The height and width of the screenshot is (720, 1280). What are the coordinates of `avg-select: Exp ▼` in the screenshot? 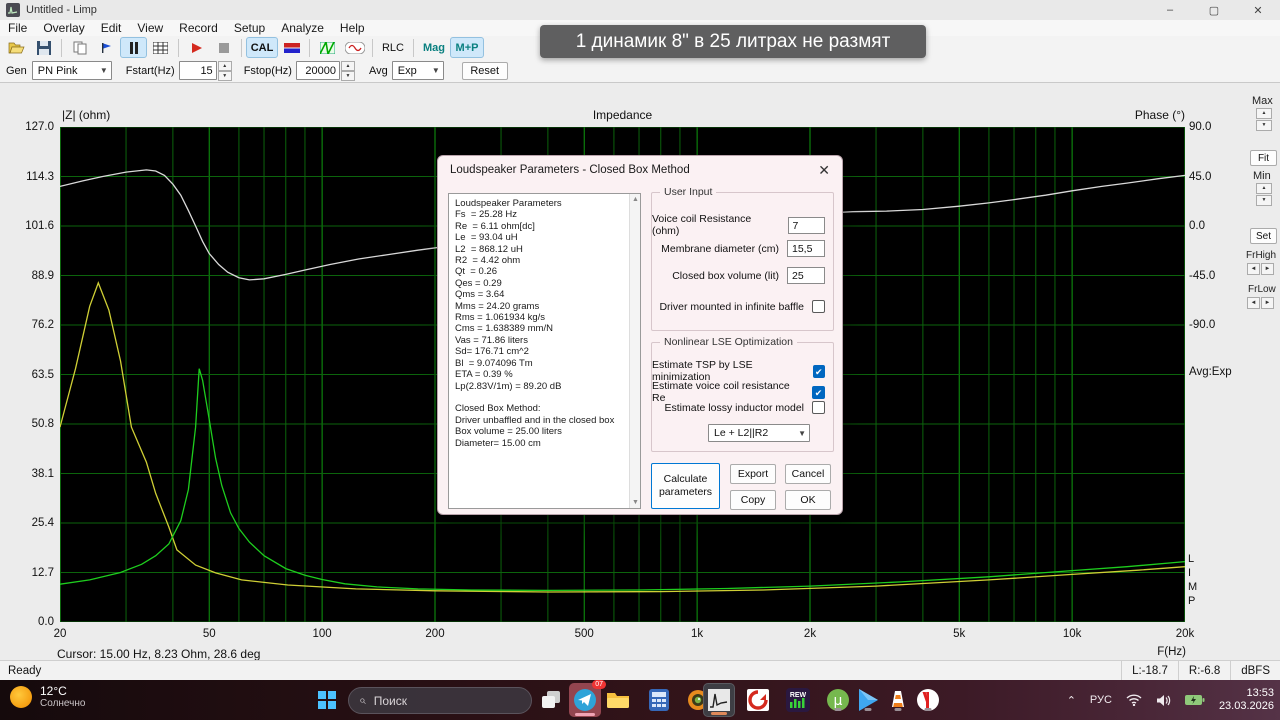 It's located at (417, 70).